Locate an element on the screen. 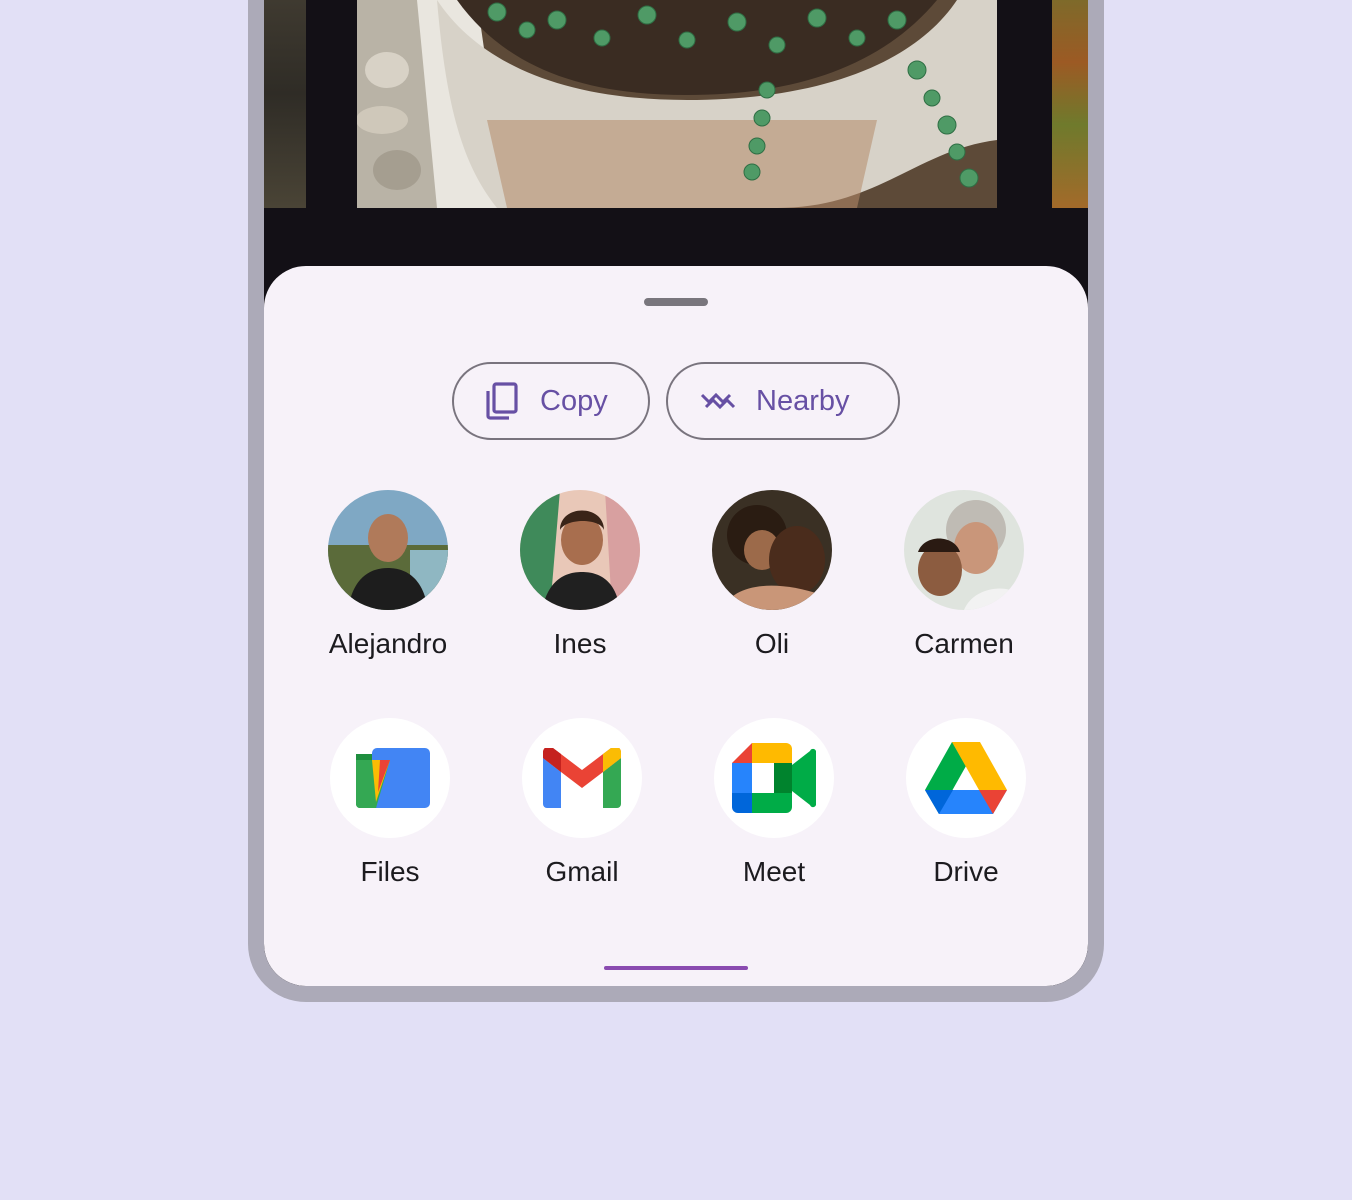 The width and height of the screenshot is (1352, 1200). app-meet: Meet is located at coordinates (774, 803).